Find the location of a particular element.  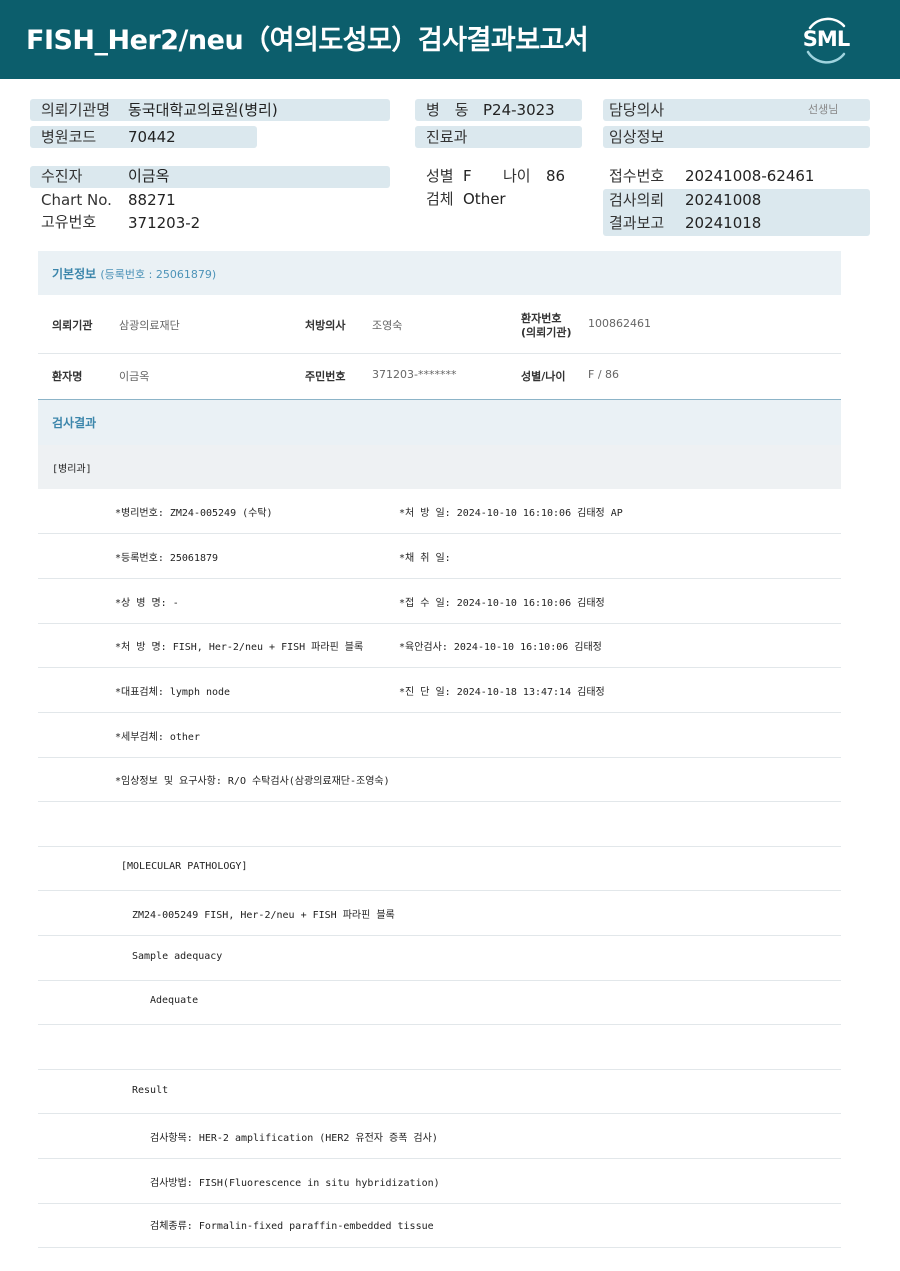

age-value: 86 is located at coordinates (556, 176).